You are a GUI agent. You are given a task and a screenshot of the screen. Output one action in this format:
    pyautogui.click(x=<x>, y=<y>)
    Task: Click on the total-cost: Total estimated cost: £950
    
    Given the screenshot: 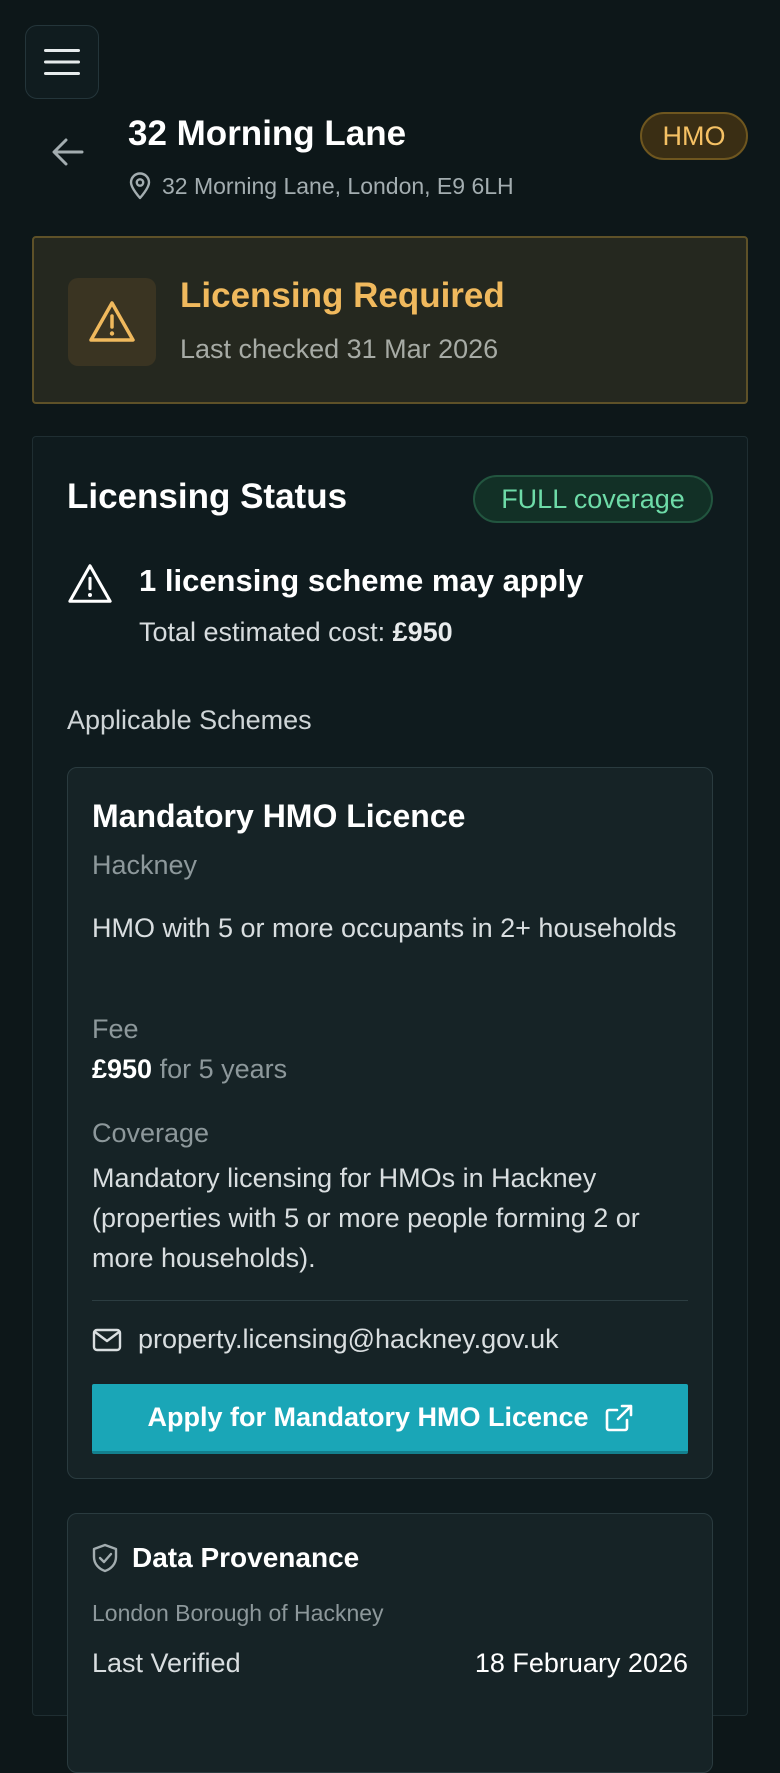 What is the action you would take?
    pyautogui.click(x=296, y=632)
    